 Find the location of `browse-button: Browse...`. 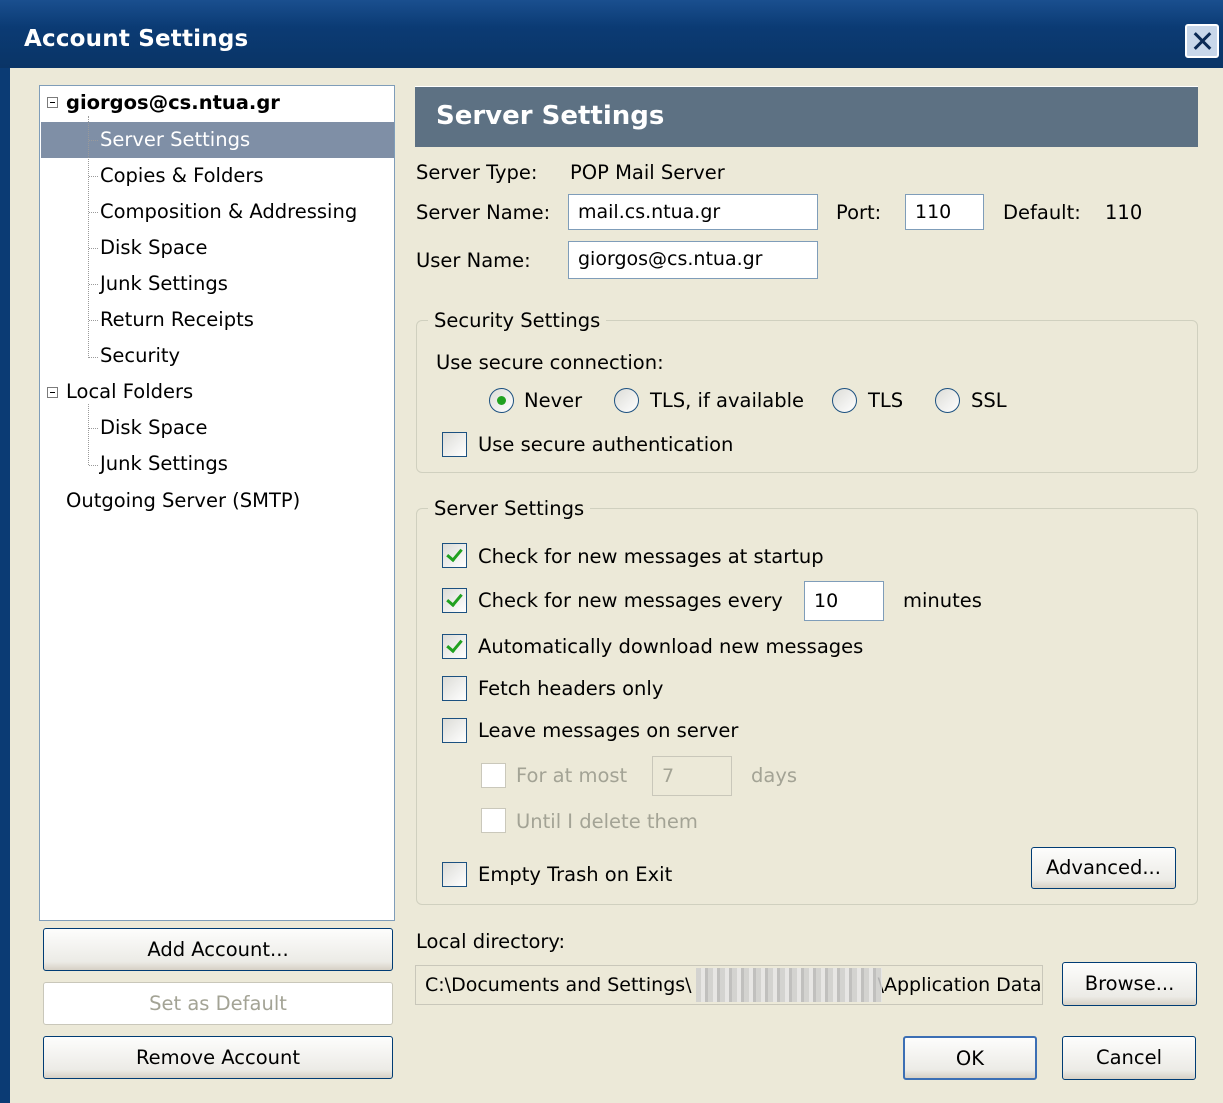

browse-button: Browse... is located at coordinates (1129, 984).